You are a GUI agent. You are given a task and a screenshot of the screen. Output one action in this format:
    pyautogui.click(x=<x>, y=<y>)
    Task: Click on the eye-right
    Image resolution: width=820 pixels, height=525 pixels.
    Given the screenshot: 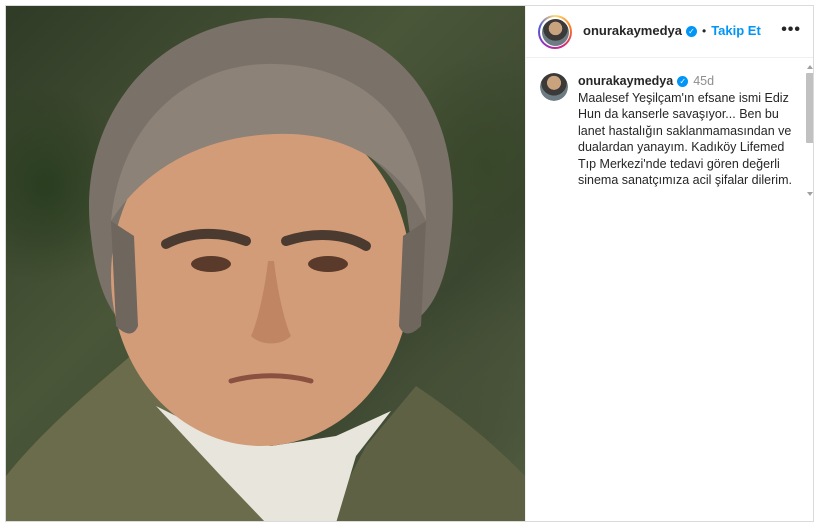 What is the action you would take?
    pyautogui.click(x=328, y=264)
    